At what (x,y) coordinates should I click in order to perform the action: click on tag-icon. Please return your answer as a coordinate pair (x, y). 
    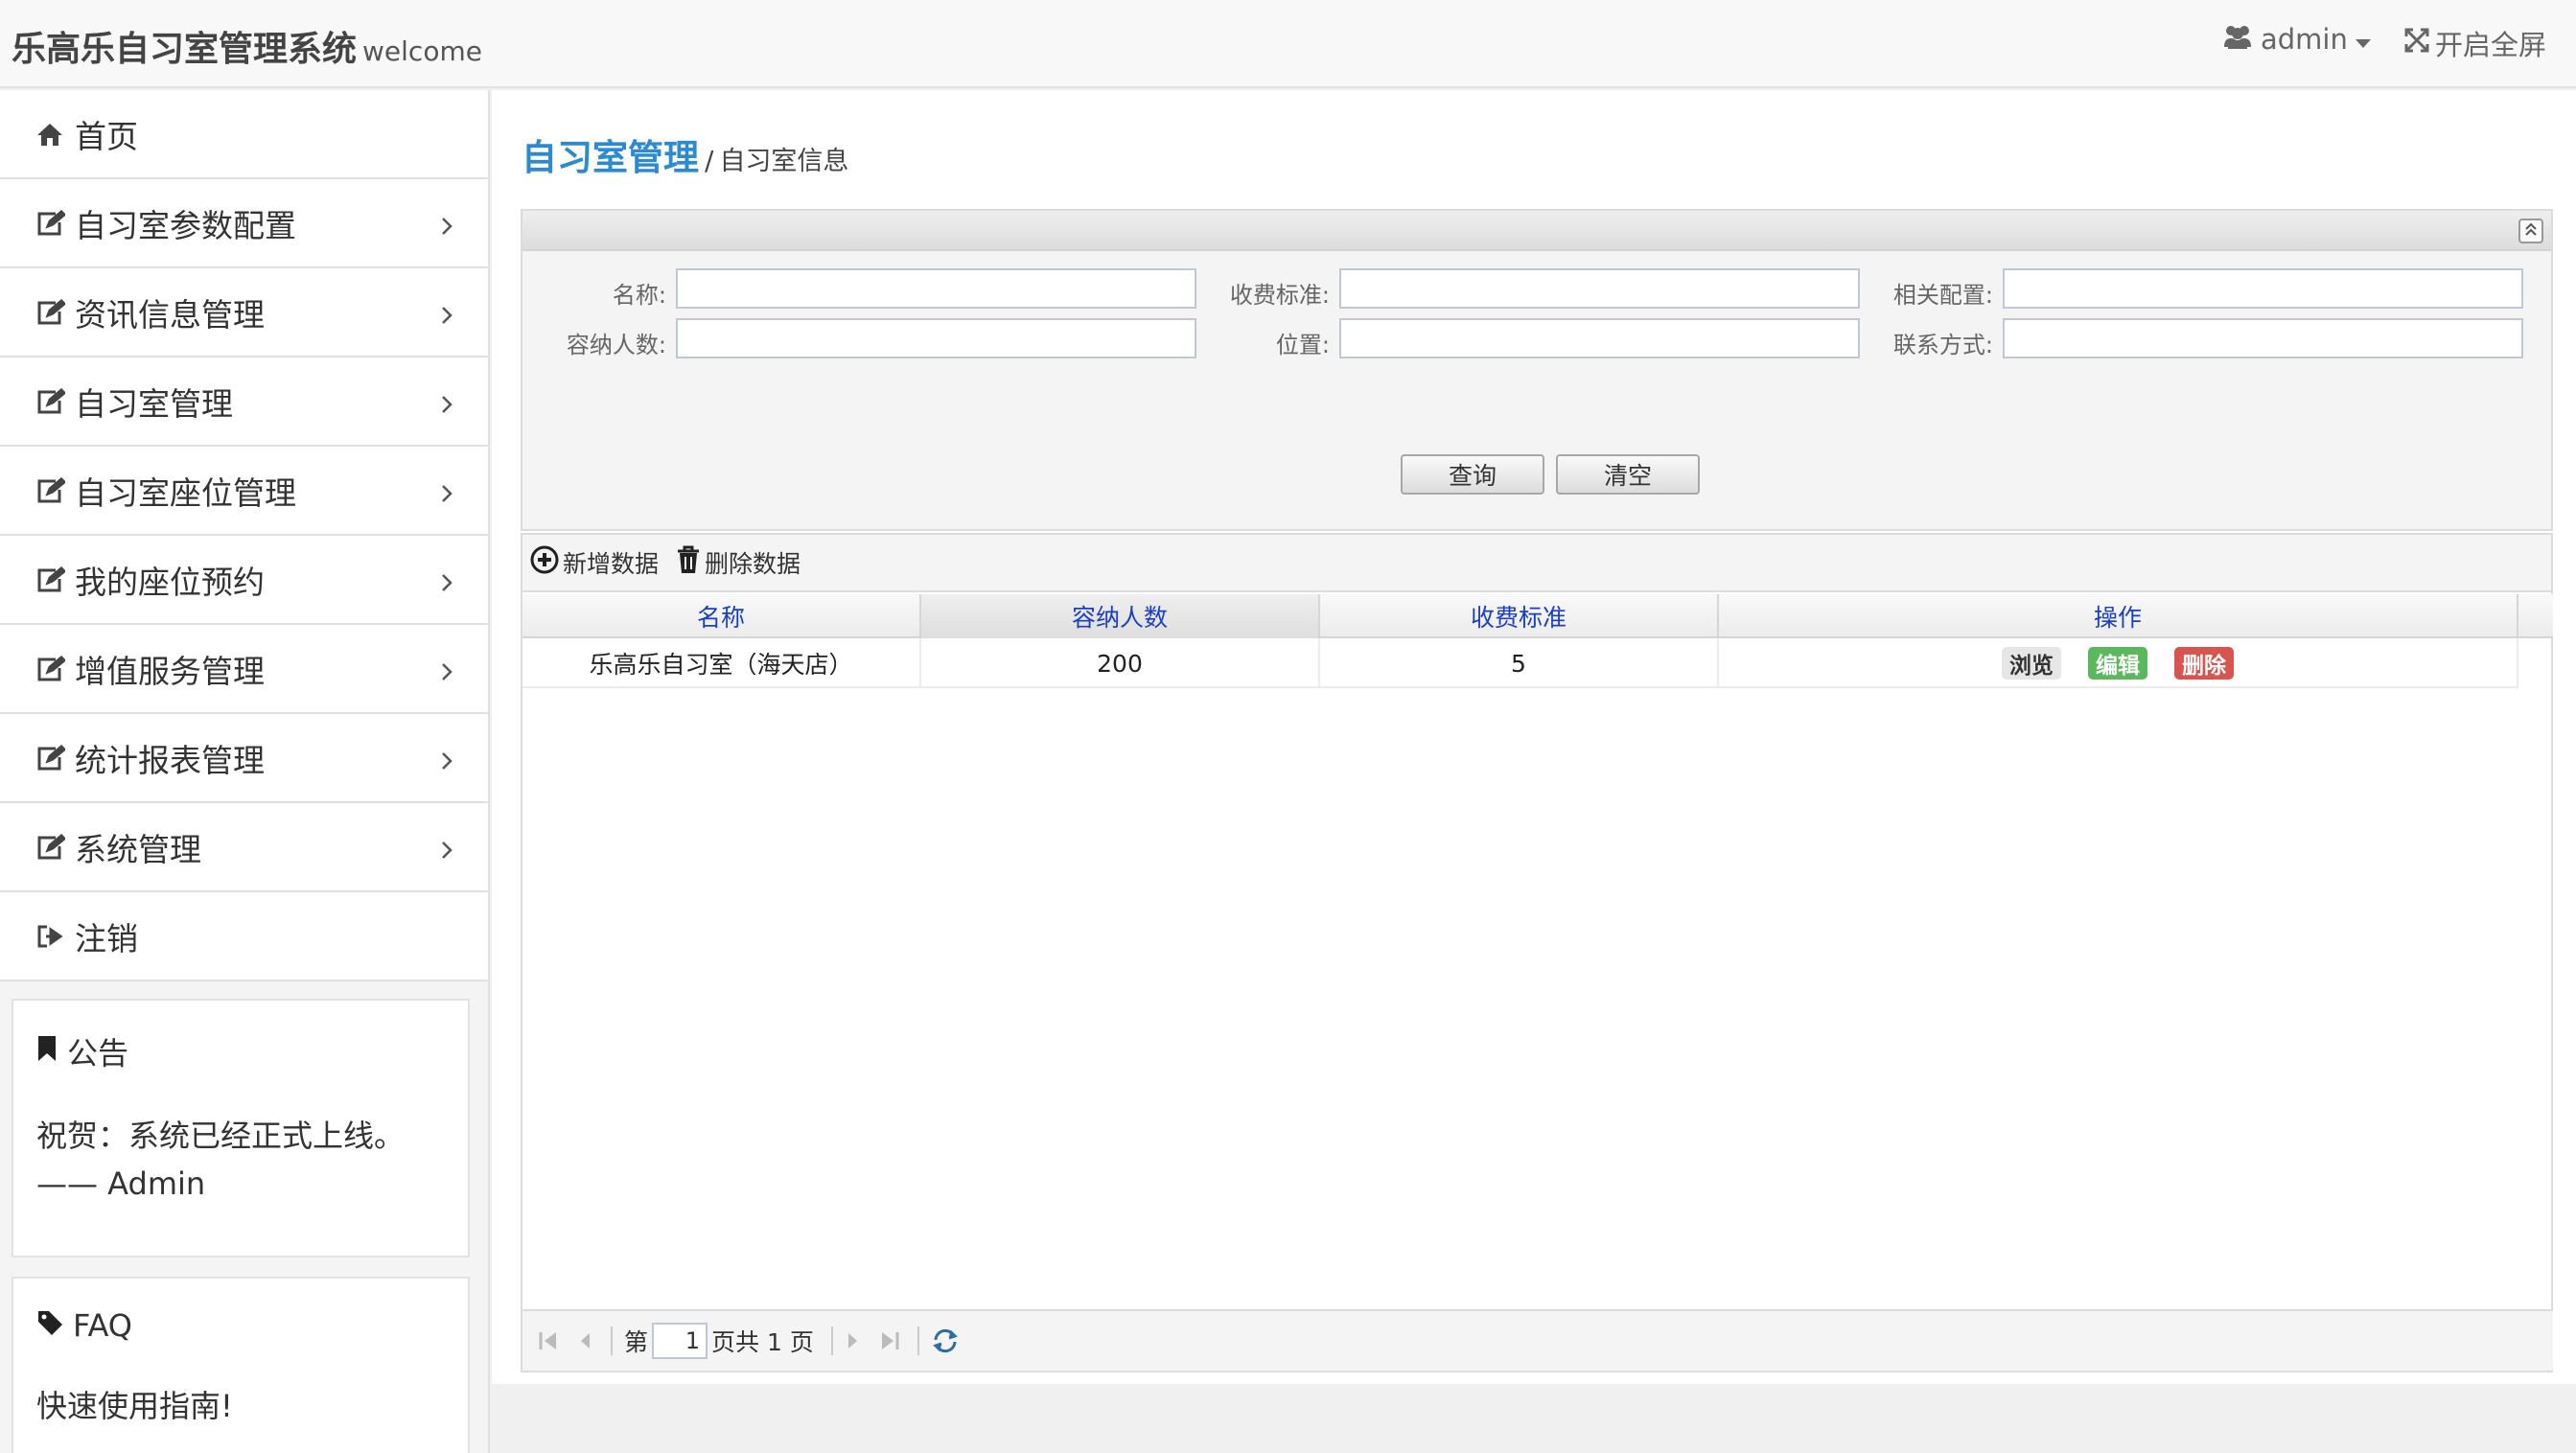
    Looking at the image, I should click on (50, 1325).